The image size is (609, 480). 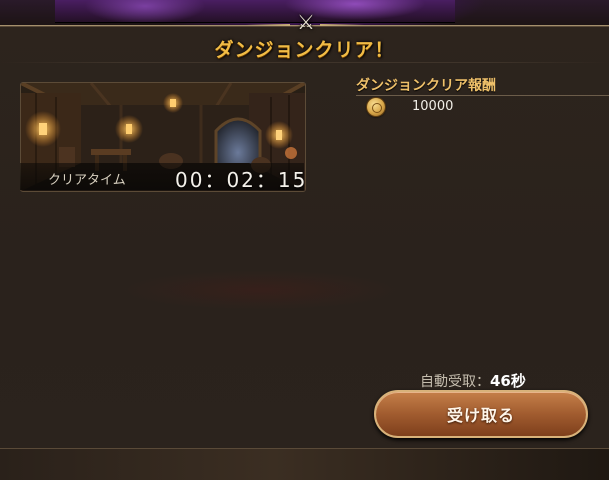 What do you see at coordinates (255, 11) in the screenshot?
I see `magic-scenery-top` at bounding box center [255, 11].